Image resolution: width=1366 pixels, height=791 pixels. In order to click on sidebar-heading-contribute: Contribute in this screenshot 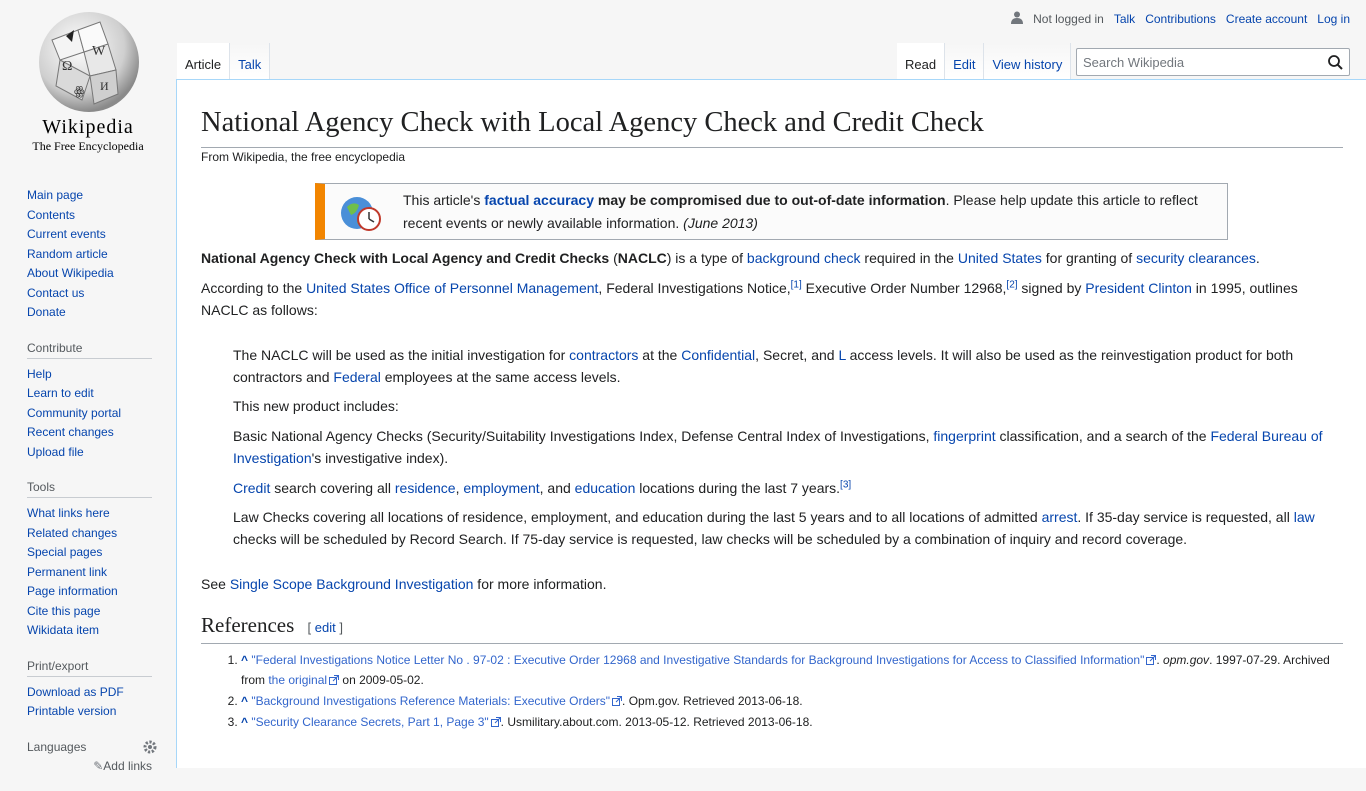, I will do `click(89, 350)`.